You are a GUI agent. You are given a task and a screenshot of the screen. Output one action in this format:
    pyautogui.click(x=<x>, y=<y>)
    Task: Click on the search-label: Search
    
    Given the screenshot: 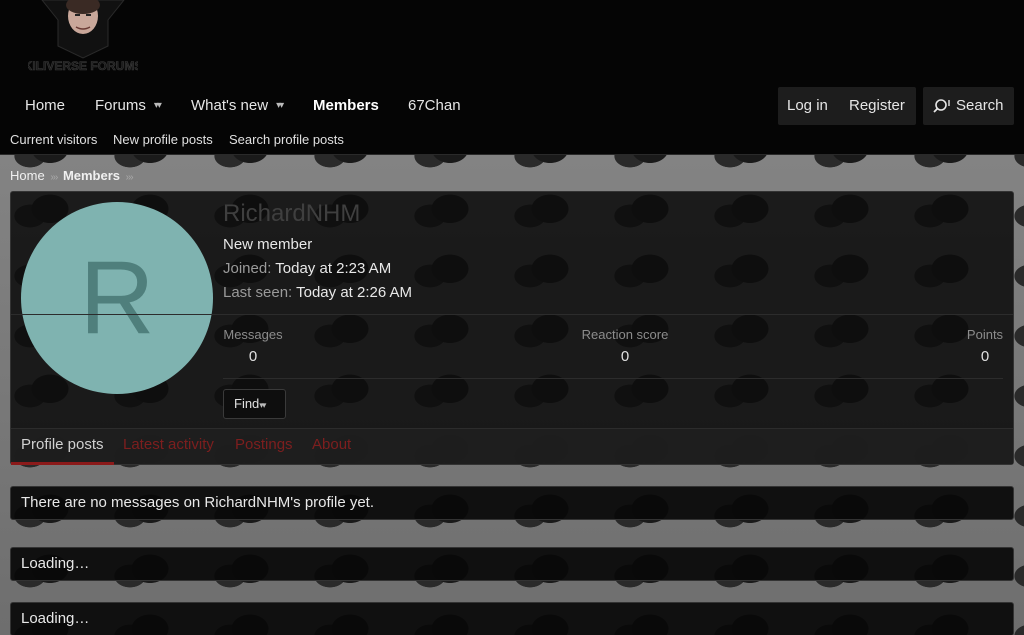 What is the action you would take?
    pyautogui.click(x=980, y=105)
    